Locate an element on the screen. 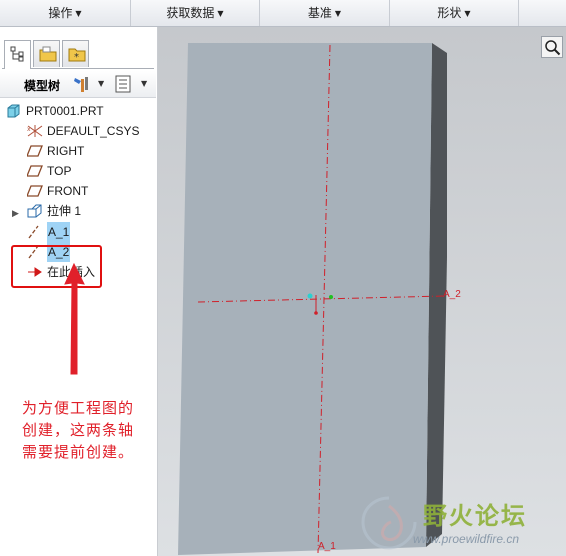 The image size is (566, 556). menu-datum: 基准 ▼ is located at coordinates (325, 13).